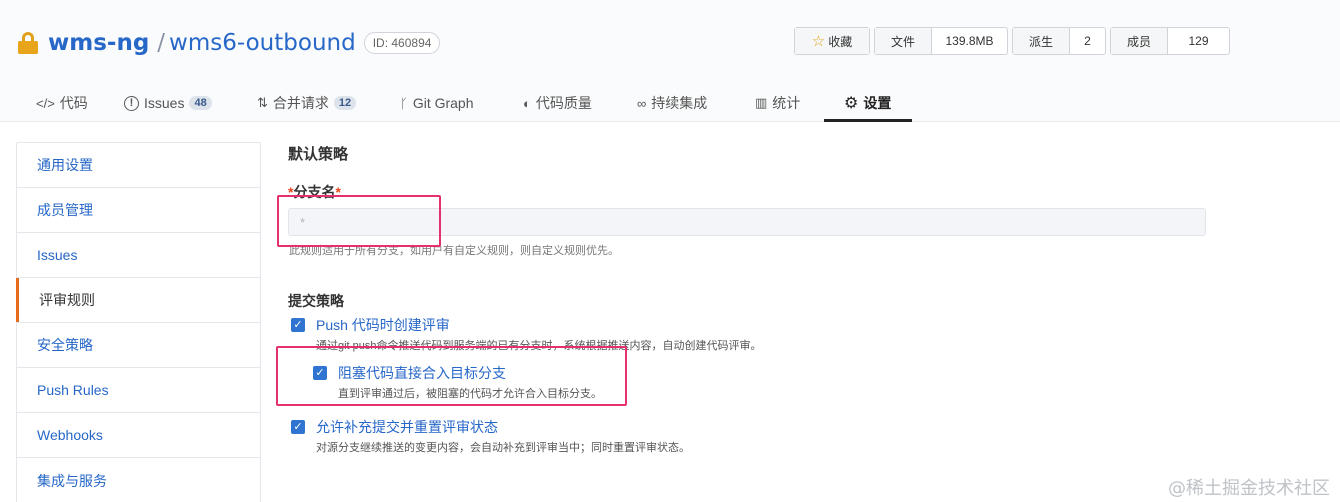  I want to click on merge-request-icon: ⇅, so click(262, 102).